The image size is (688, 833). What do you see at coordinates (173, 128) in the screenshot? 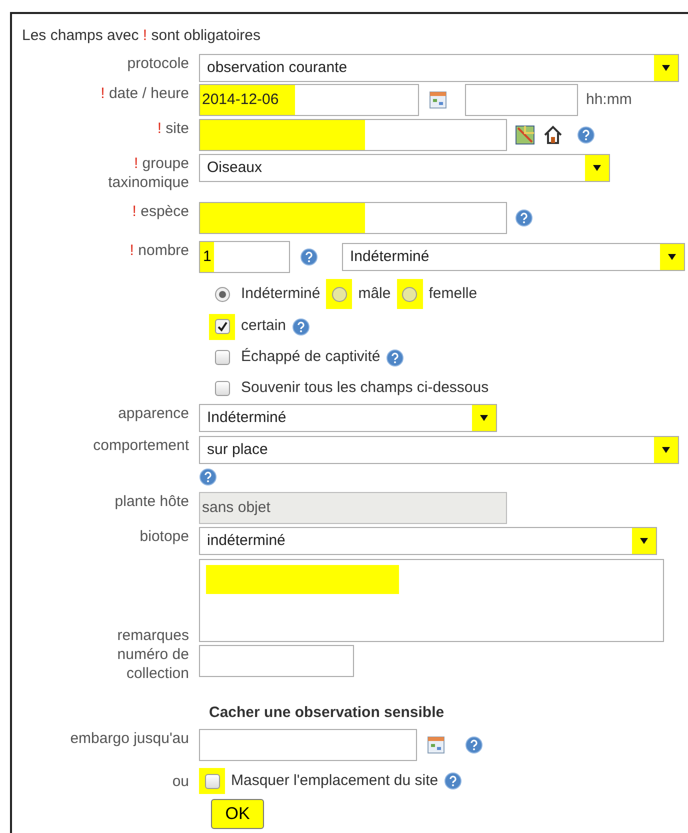
I see `field-label: ! site` at bounding box center [173, 128].